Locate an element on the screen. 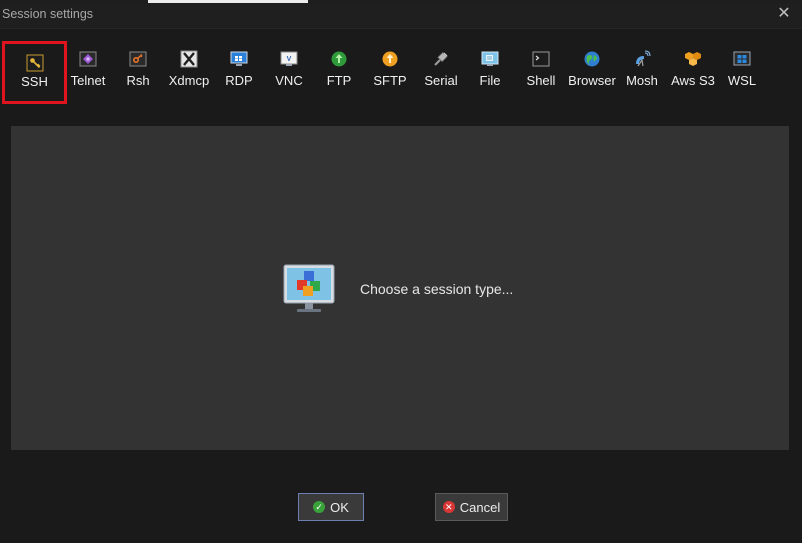  file-icon is located at coordinates (490, 58).